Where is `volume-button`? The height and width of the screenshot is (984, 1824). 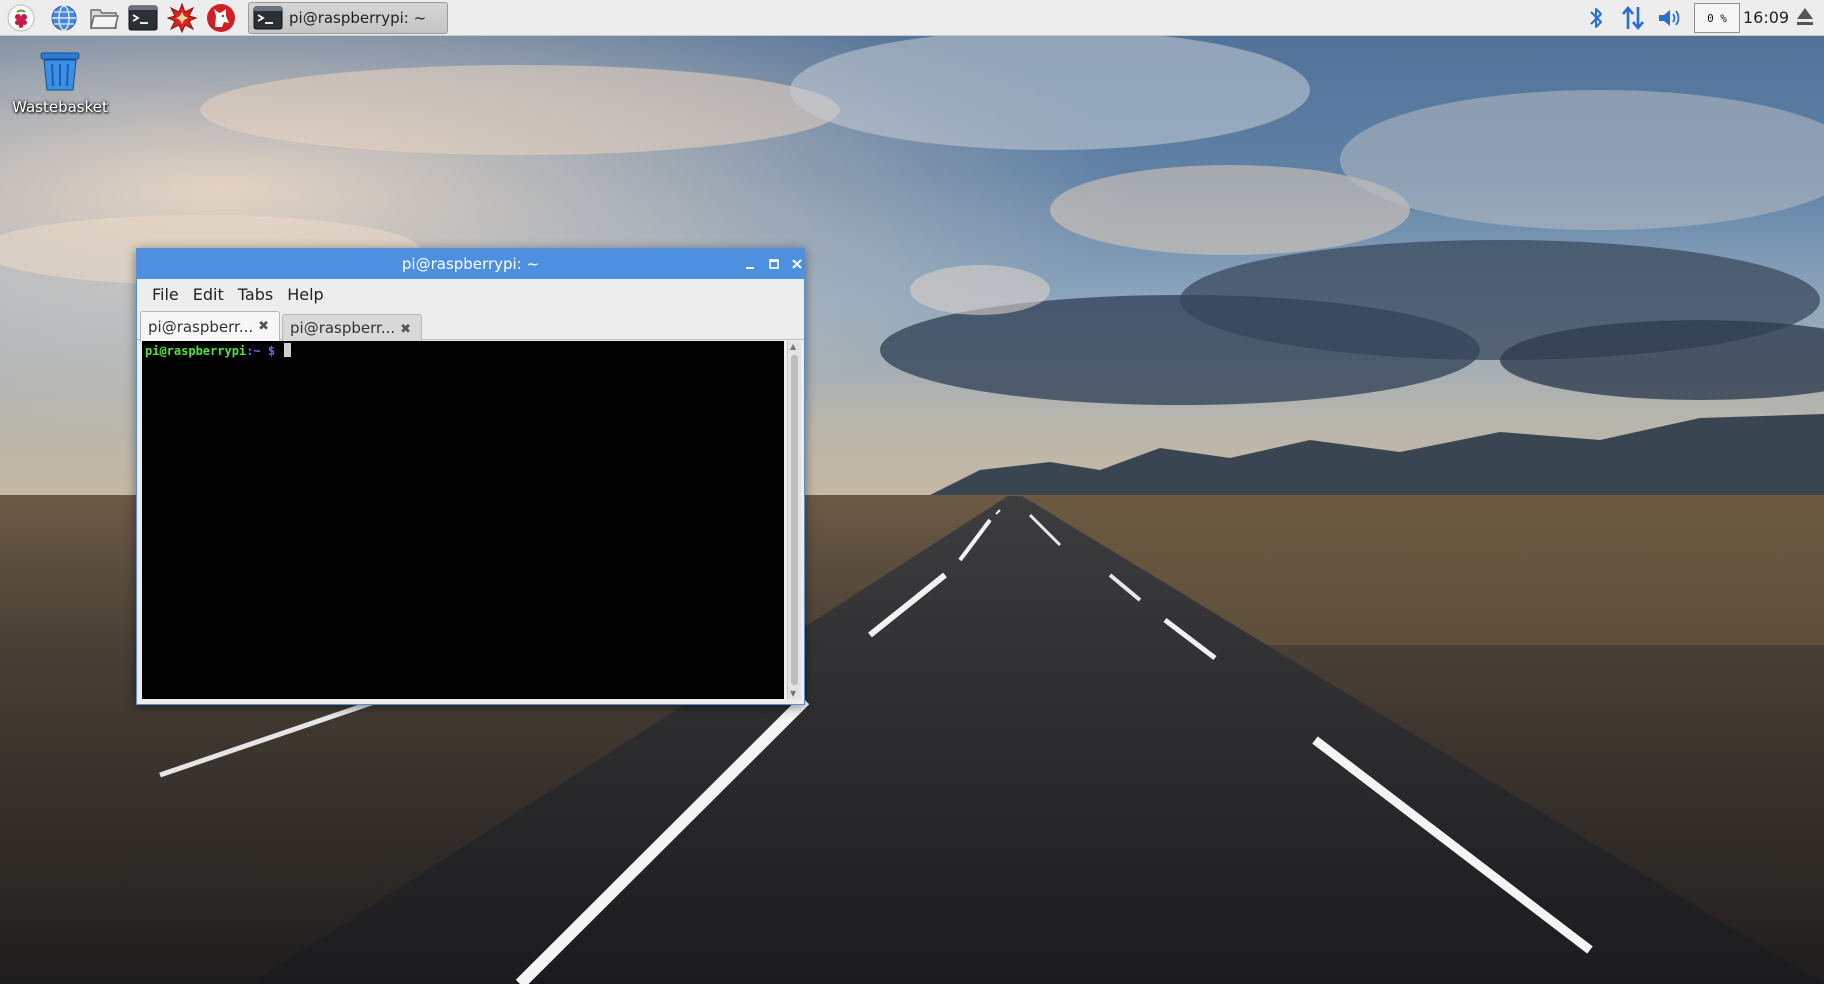 volume-button is located at coordinates (1670, 18).